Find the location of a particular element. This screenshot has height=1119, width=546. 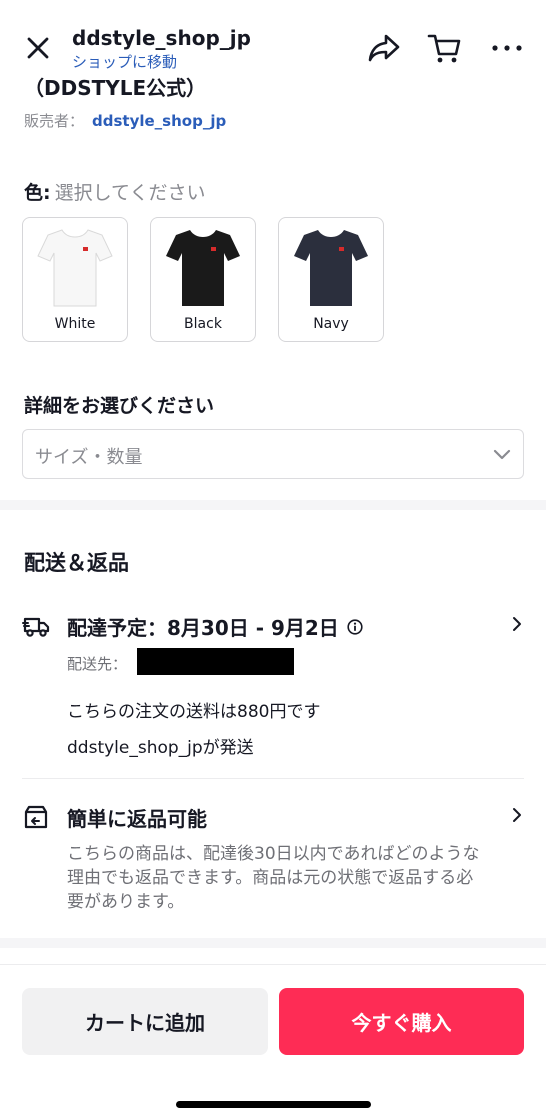

easy-return-title: 簡単に返品可能 is located at coordinates (137, 817).